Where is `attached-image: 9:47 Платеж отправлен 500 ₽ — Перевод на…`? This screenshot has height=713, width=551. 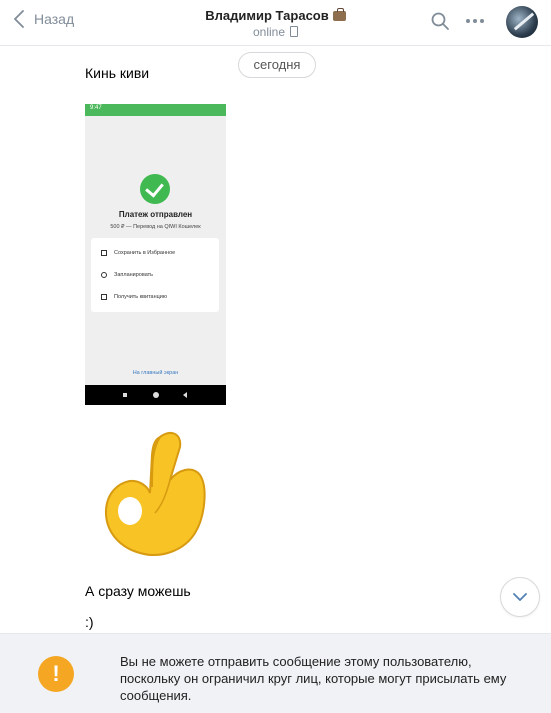 attached-image: 9:47 Платеж отправлен 500 ₽ — Перевод на… is located at coordinates (155, 254).